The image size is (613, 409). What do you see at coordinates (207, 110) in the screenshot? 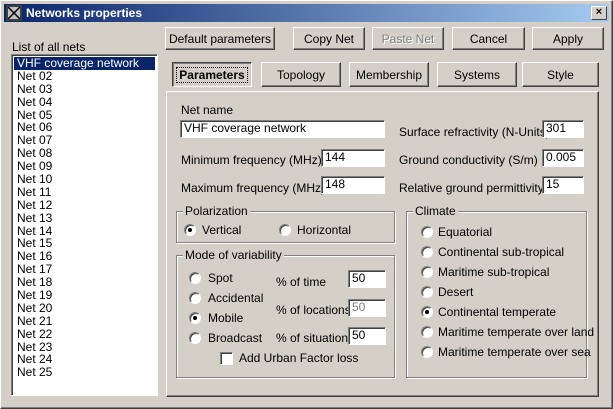
I see `net-name-label: Net name` at bounding box center [207, 110].